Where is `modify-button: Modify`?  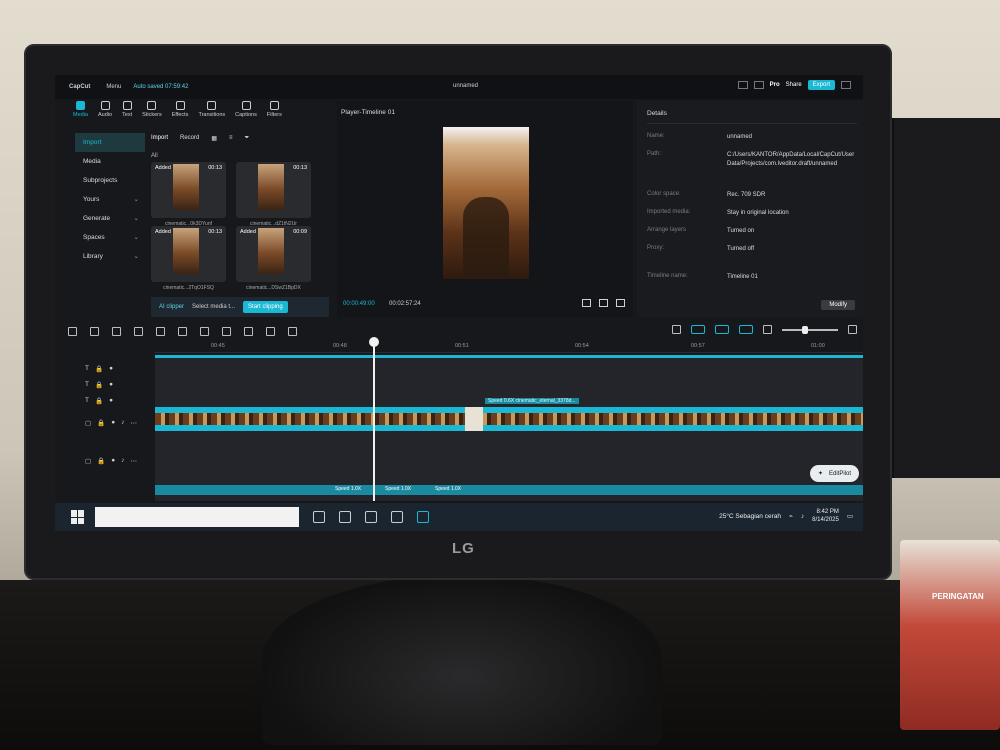 modify-button: Modify is located at coordinates (838, 305).